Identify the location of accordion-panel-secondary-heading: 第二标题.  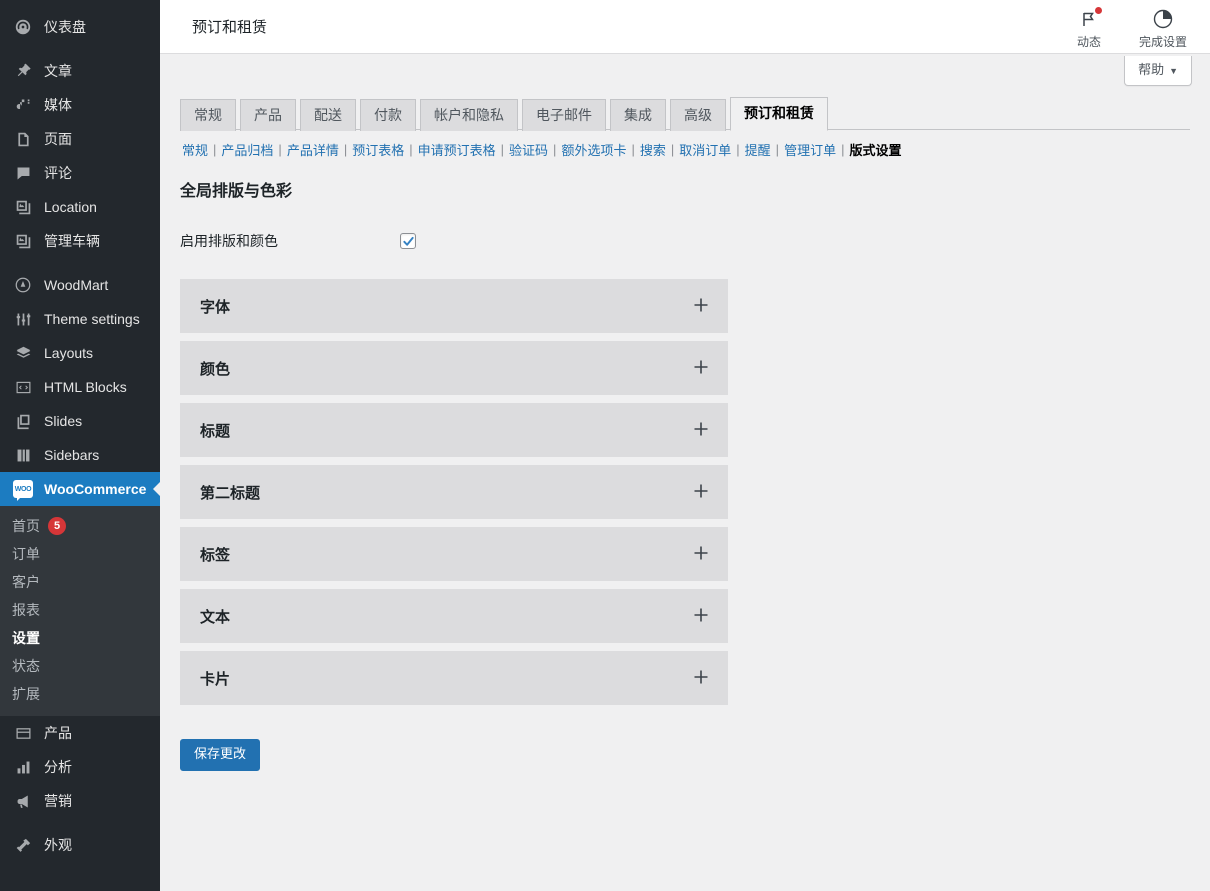
(454, 492).